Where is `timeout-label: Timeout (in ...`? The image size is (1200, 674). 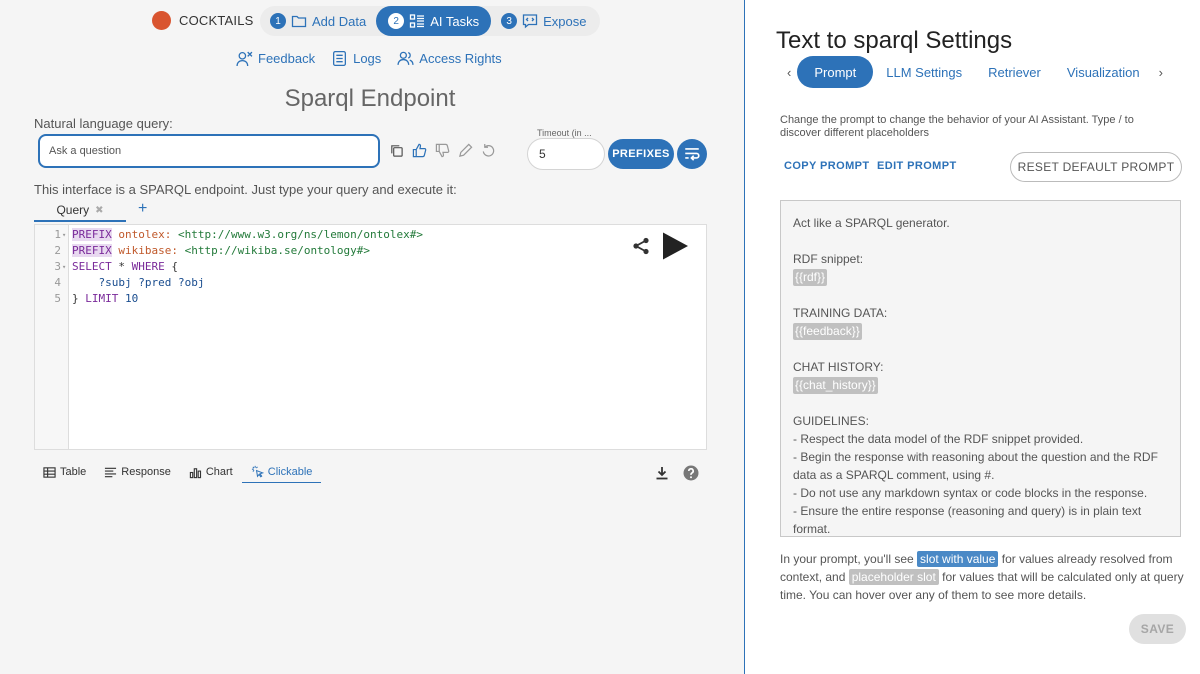
timeout-label: Timeout (in ... is located at coordinates (564, 133).